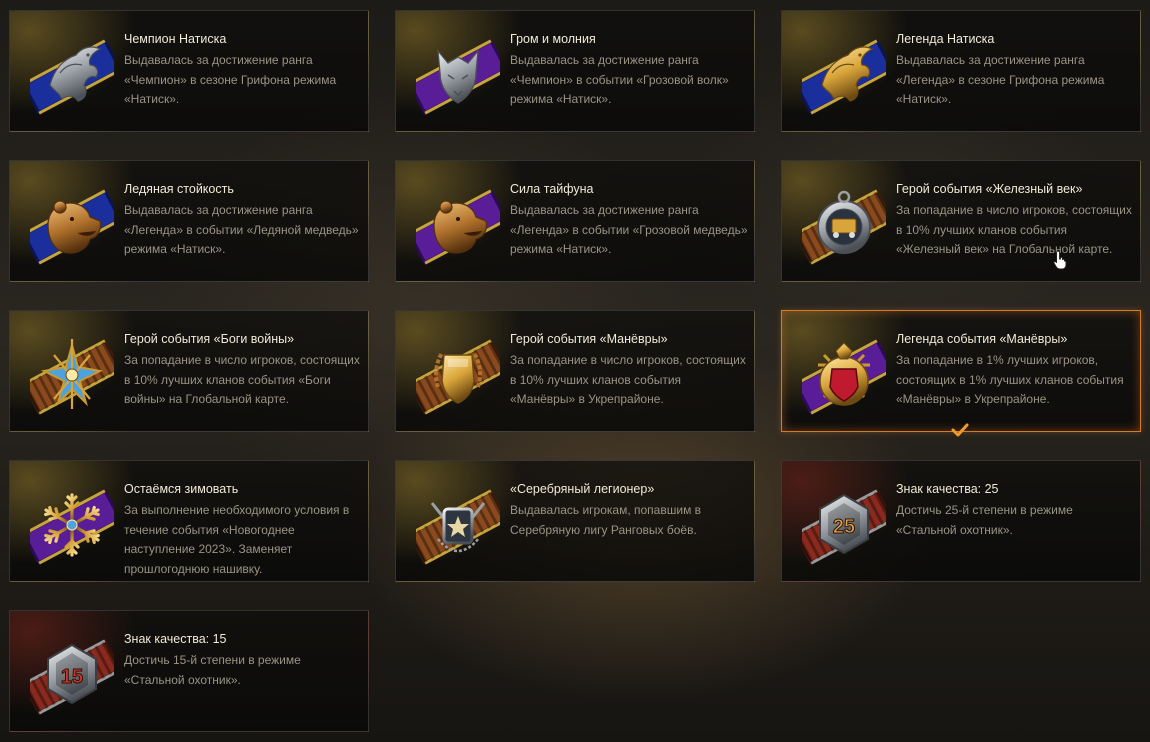 The image size is (1150, 742). Describe the element at coordinates (72, 373) in the screenshot. I see `war-gods-emblem-icon` at that location.